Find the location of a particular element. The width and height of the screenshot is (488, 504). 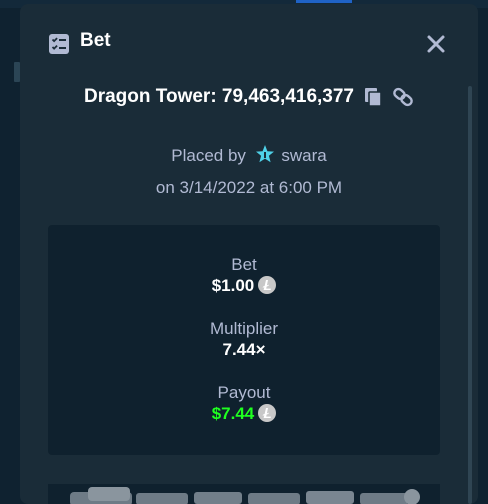

multiplier-label: Multiplier is located at coordinates (244, 328).